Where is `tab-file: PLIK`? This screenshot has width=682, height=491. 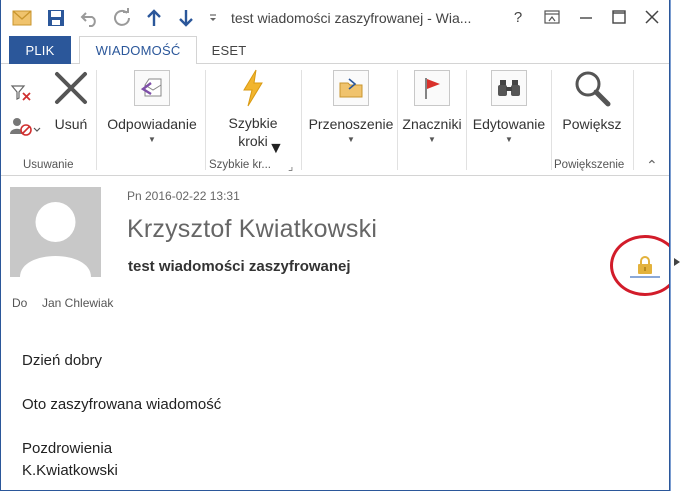 tab-file: PLIK is located at coordinates (40, 50).